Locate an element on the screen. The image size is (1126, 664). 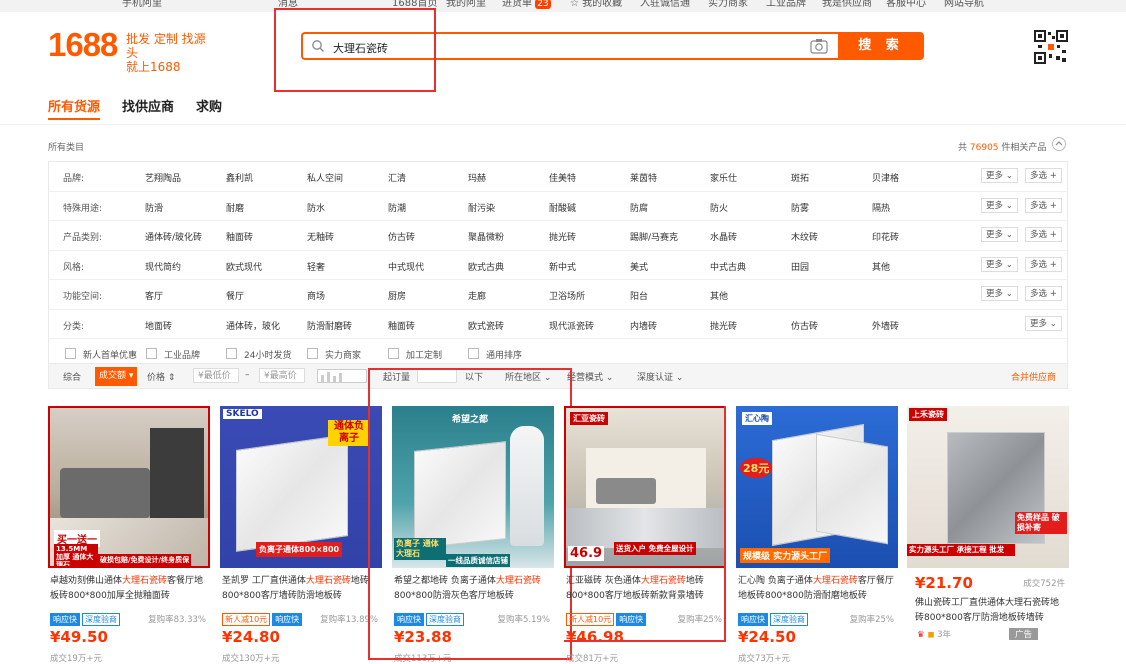
filter-option: 隔热 is located at coordinates (881, 207).